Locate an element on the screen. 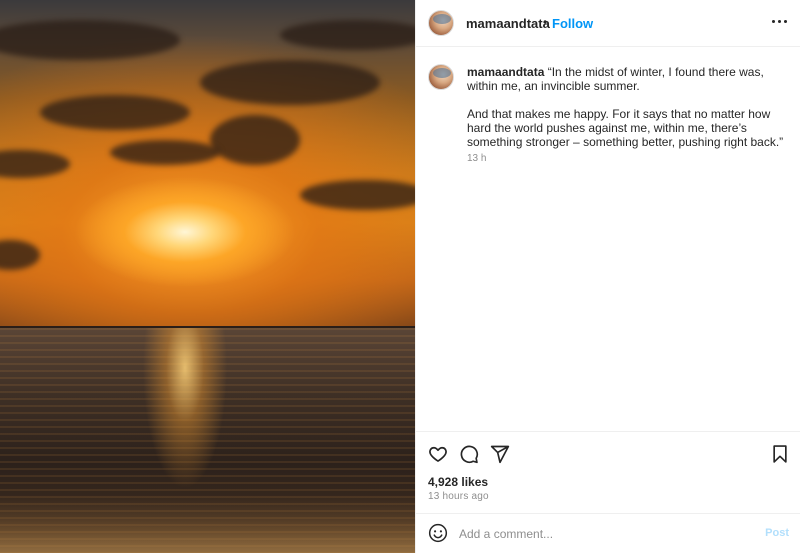 This screenshot has height=553, width=800. post-header: mamaandtata • Follow is located at coordinates (608, 23).